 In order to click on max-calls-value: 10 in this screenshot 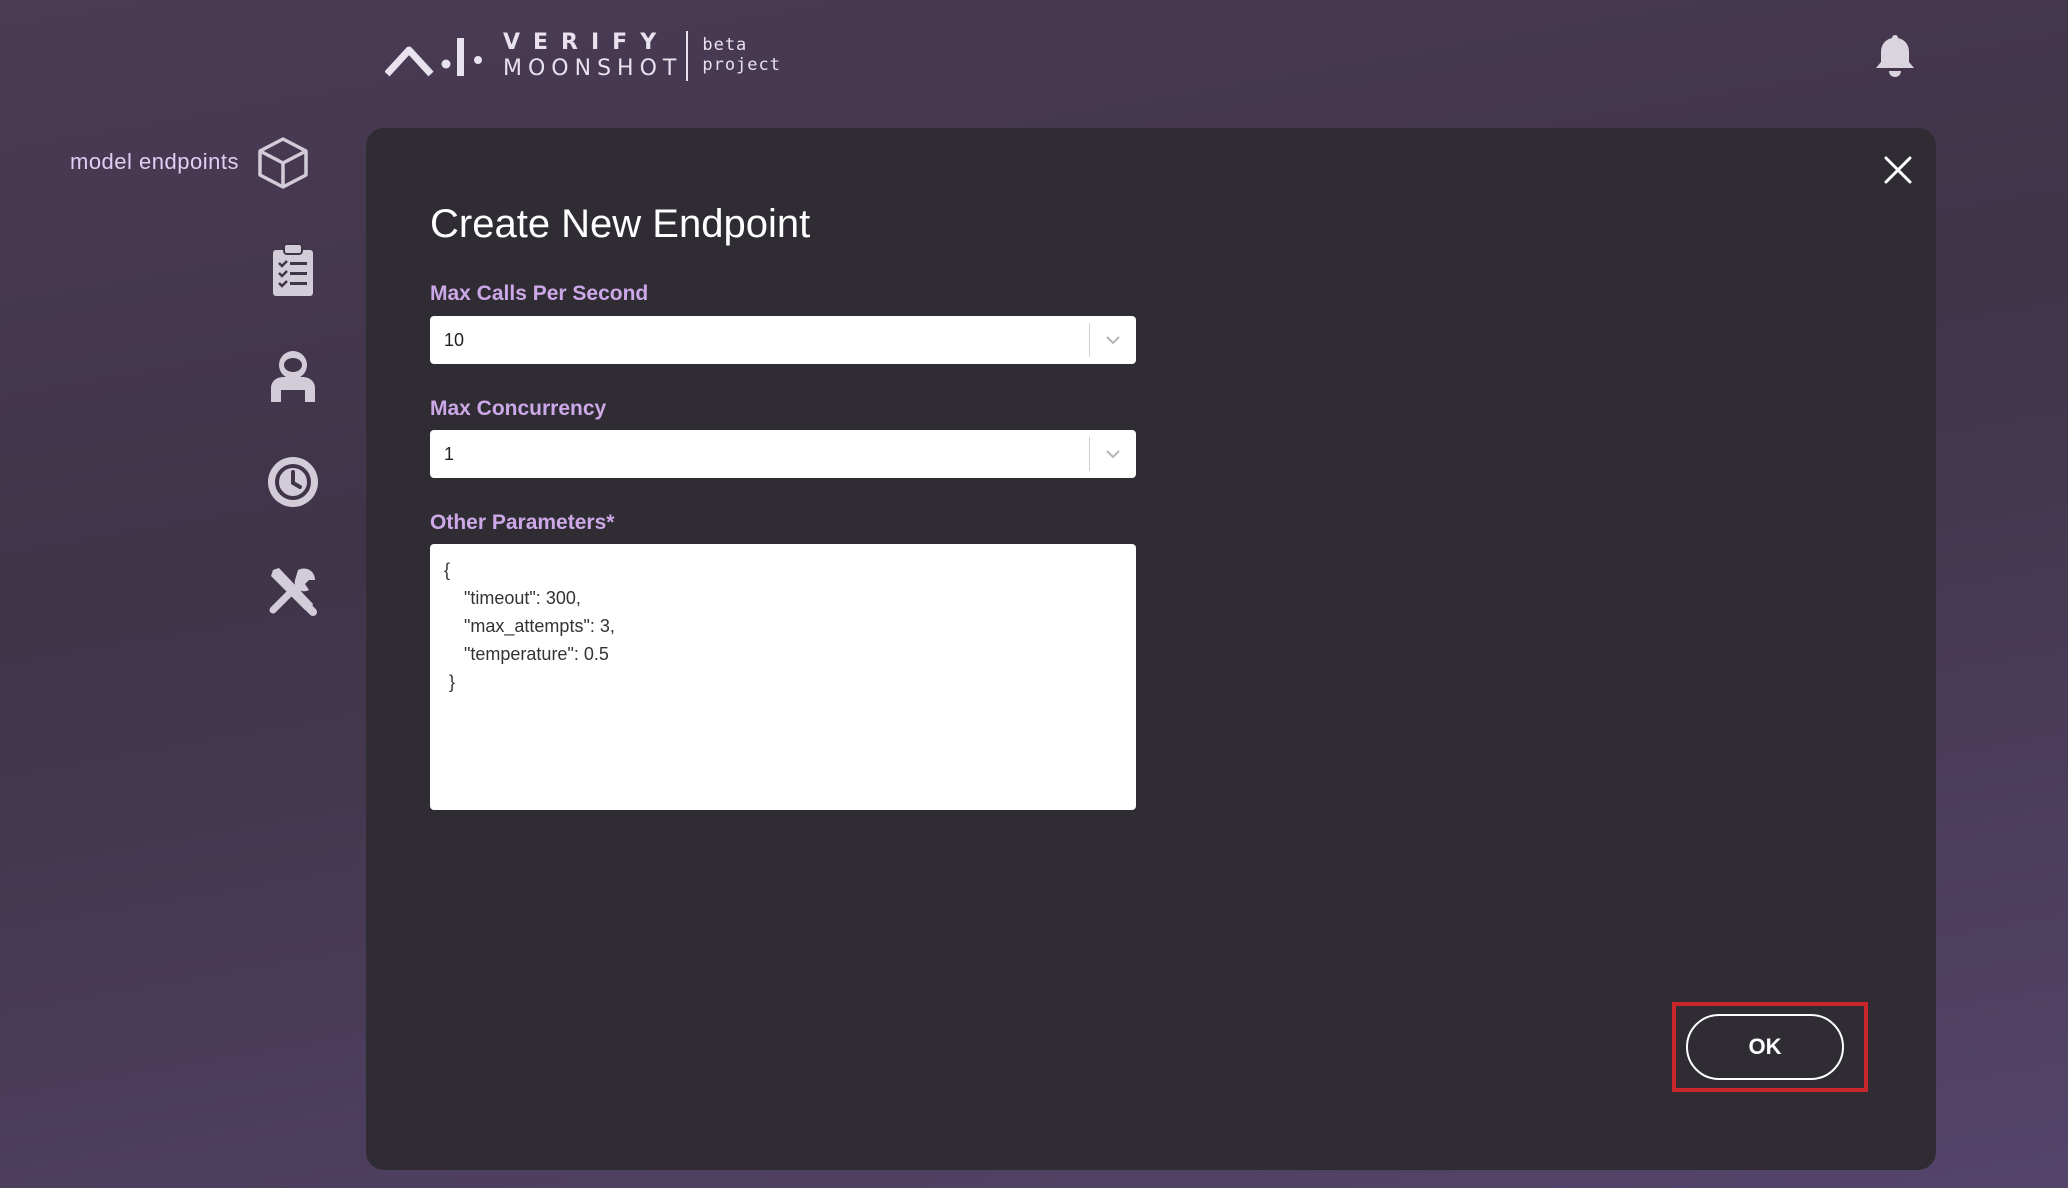, I will do `click(454, 339)`.